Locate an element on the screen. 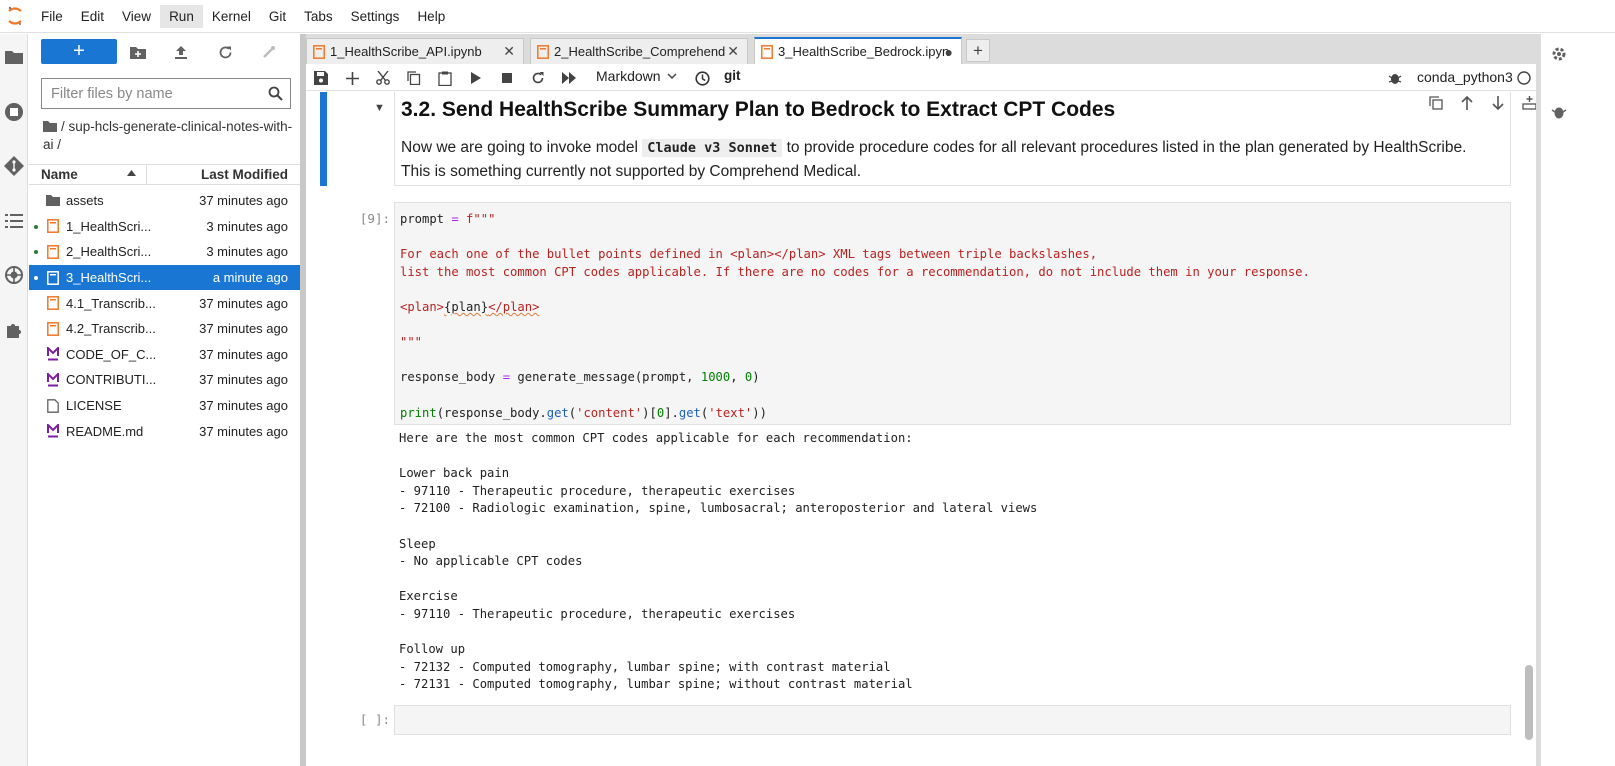 This screenshot has width=1615, height=766. add-tab-button: + is located at coordinates (978, 50).